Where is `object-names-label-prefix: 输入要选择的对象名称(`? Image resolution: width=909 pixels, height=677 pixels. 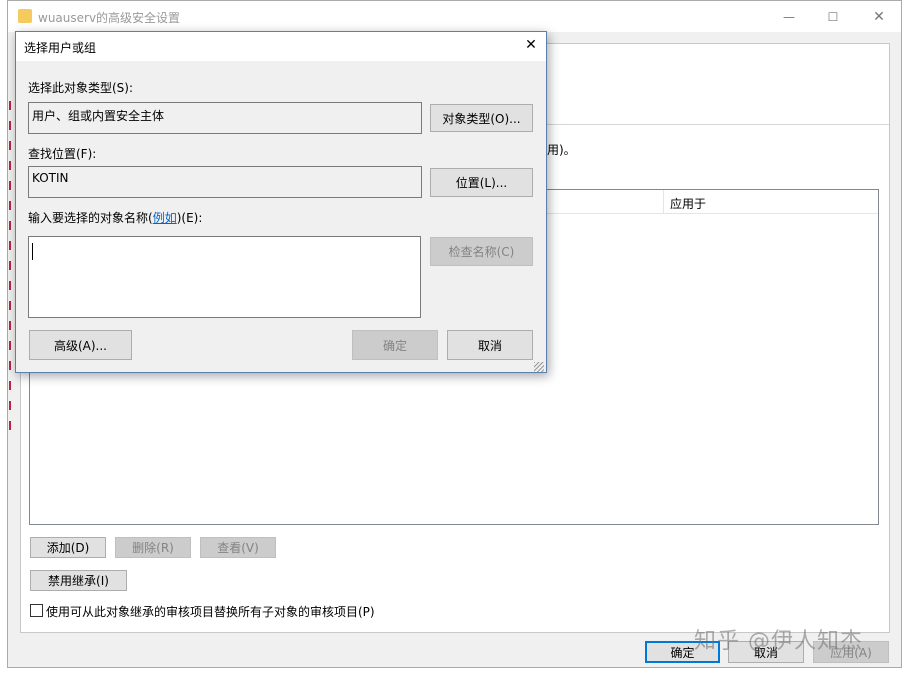
object-names-label-prefix: 输入要选择的对象名称( is located at coordinates (90, 218).